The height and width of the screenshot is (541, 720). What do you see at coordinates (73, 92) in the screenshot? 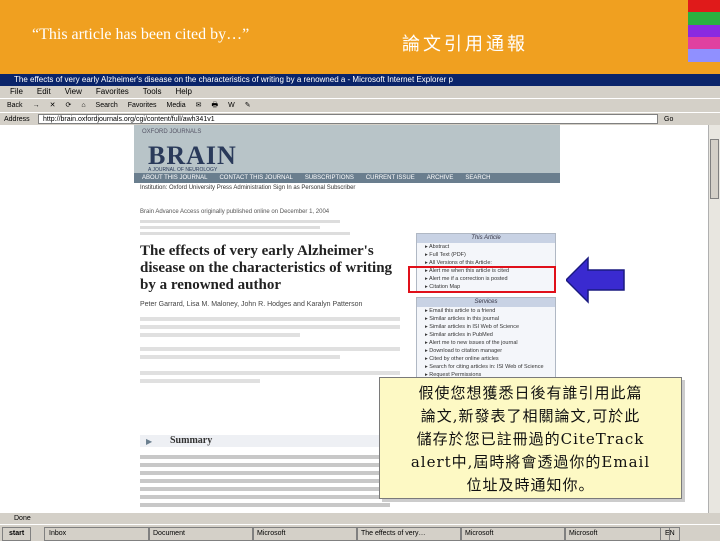
I see `menu-item: View` at bounding box center [73, 92].